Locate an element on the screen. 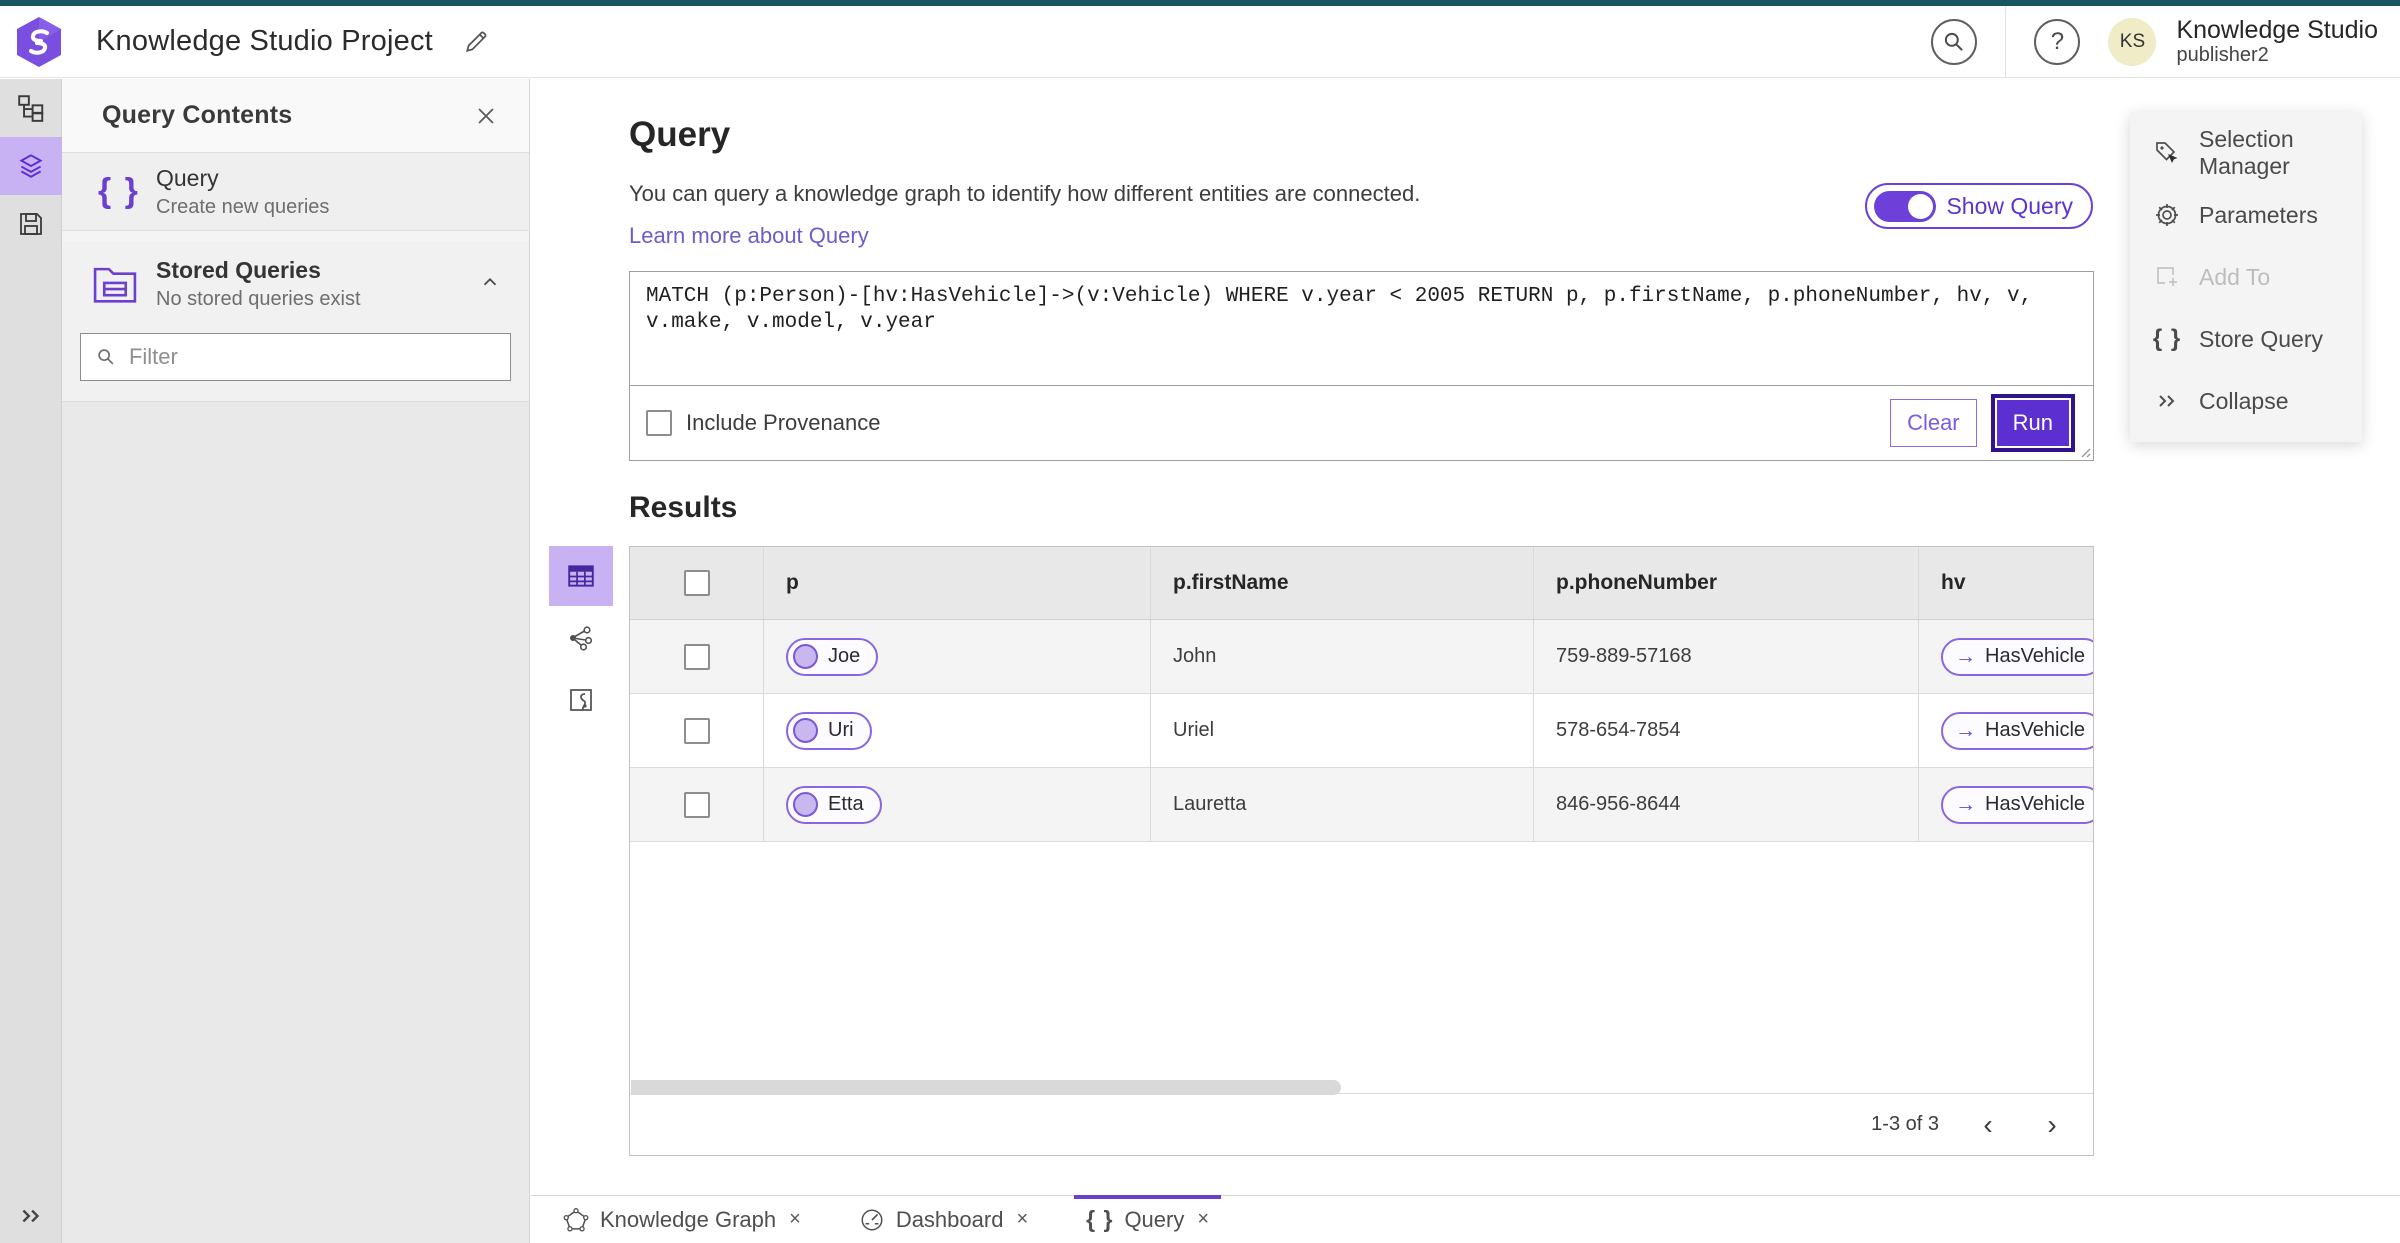 This screenshot has width=2400, height=1243. show-query-toggle: Show Query is located at coordinates (1979, 206).